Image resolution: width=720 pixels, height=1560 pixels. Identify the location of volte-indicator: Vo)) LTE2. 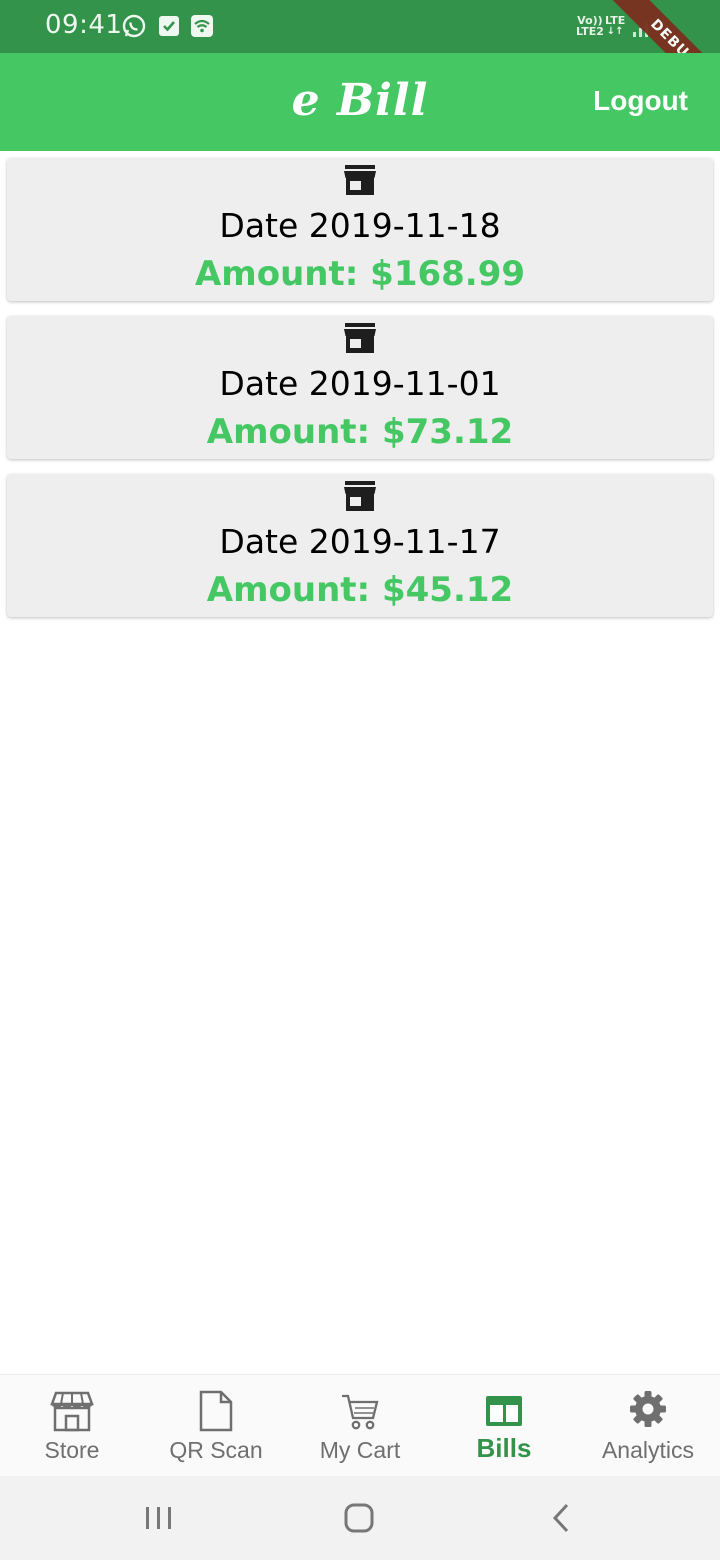
(590, 26).